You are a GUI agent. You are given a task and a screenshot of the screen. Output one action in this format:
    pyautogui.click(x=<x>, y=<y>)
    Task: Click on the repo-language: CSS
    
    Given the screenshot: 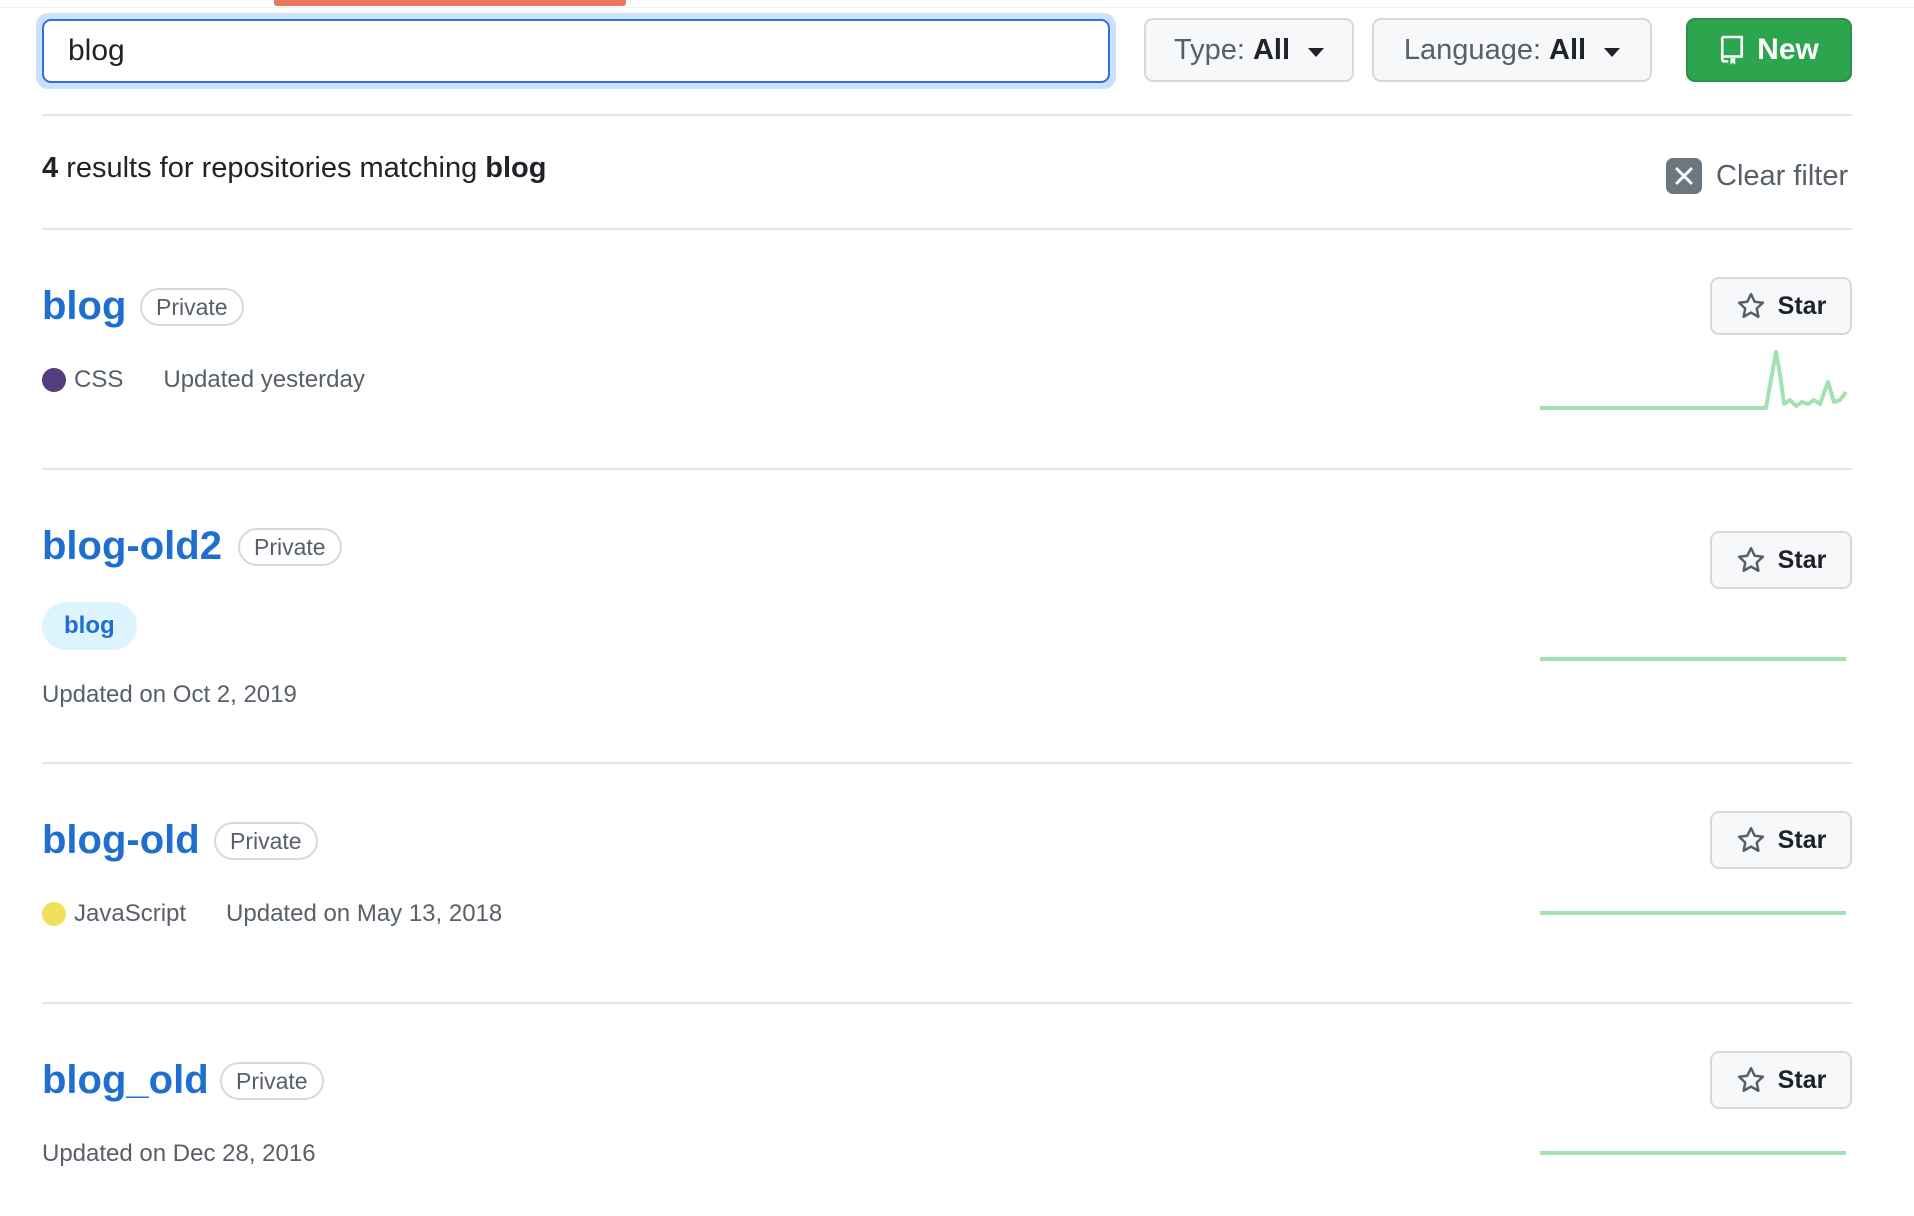 What is the action you would take?
    pyautogui.click(x=99, y=379)
    